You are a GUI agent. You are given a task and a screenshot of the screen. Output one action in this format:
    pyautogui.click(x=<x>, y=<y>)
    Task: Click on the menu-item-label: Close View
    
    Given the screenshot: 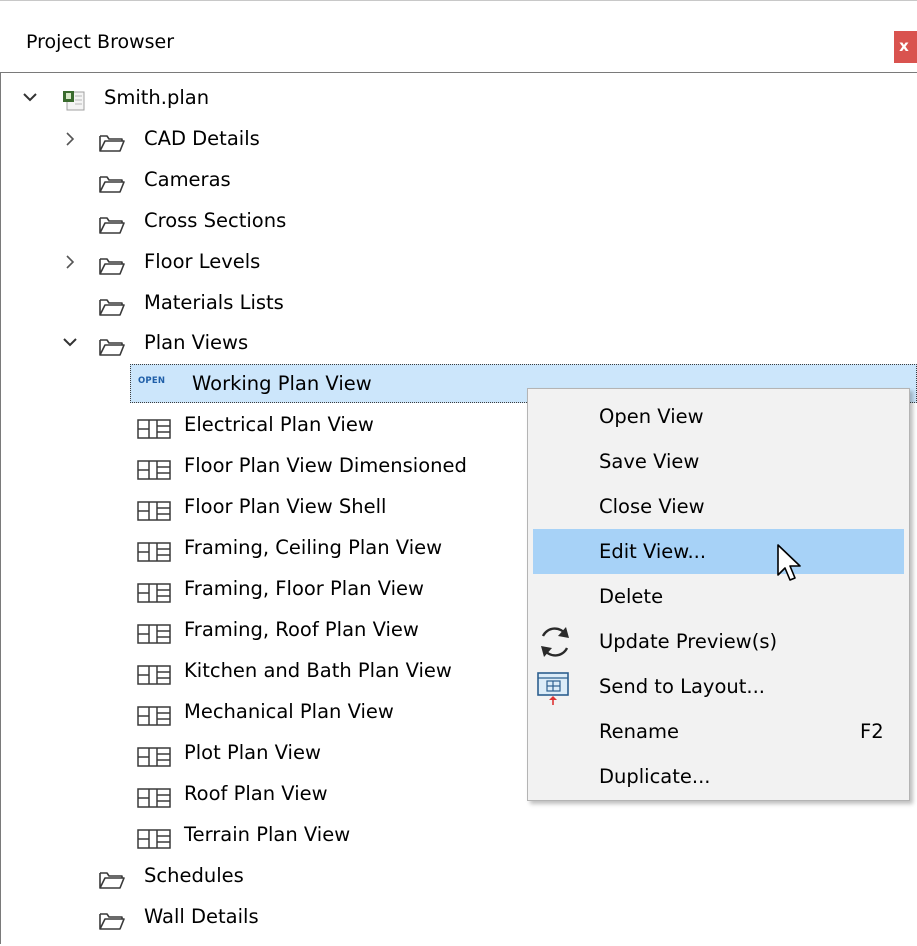 What is the action you would take?
    pyautogui.click(x=652, y=506)
    